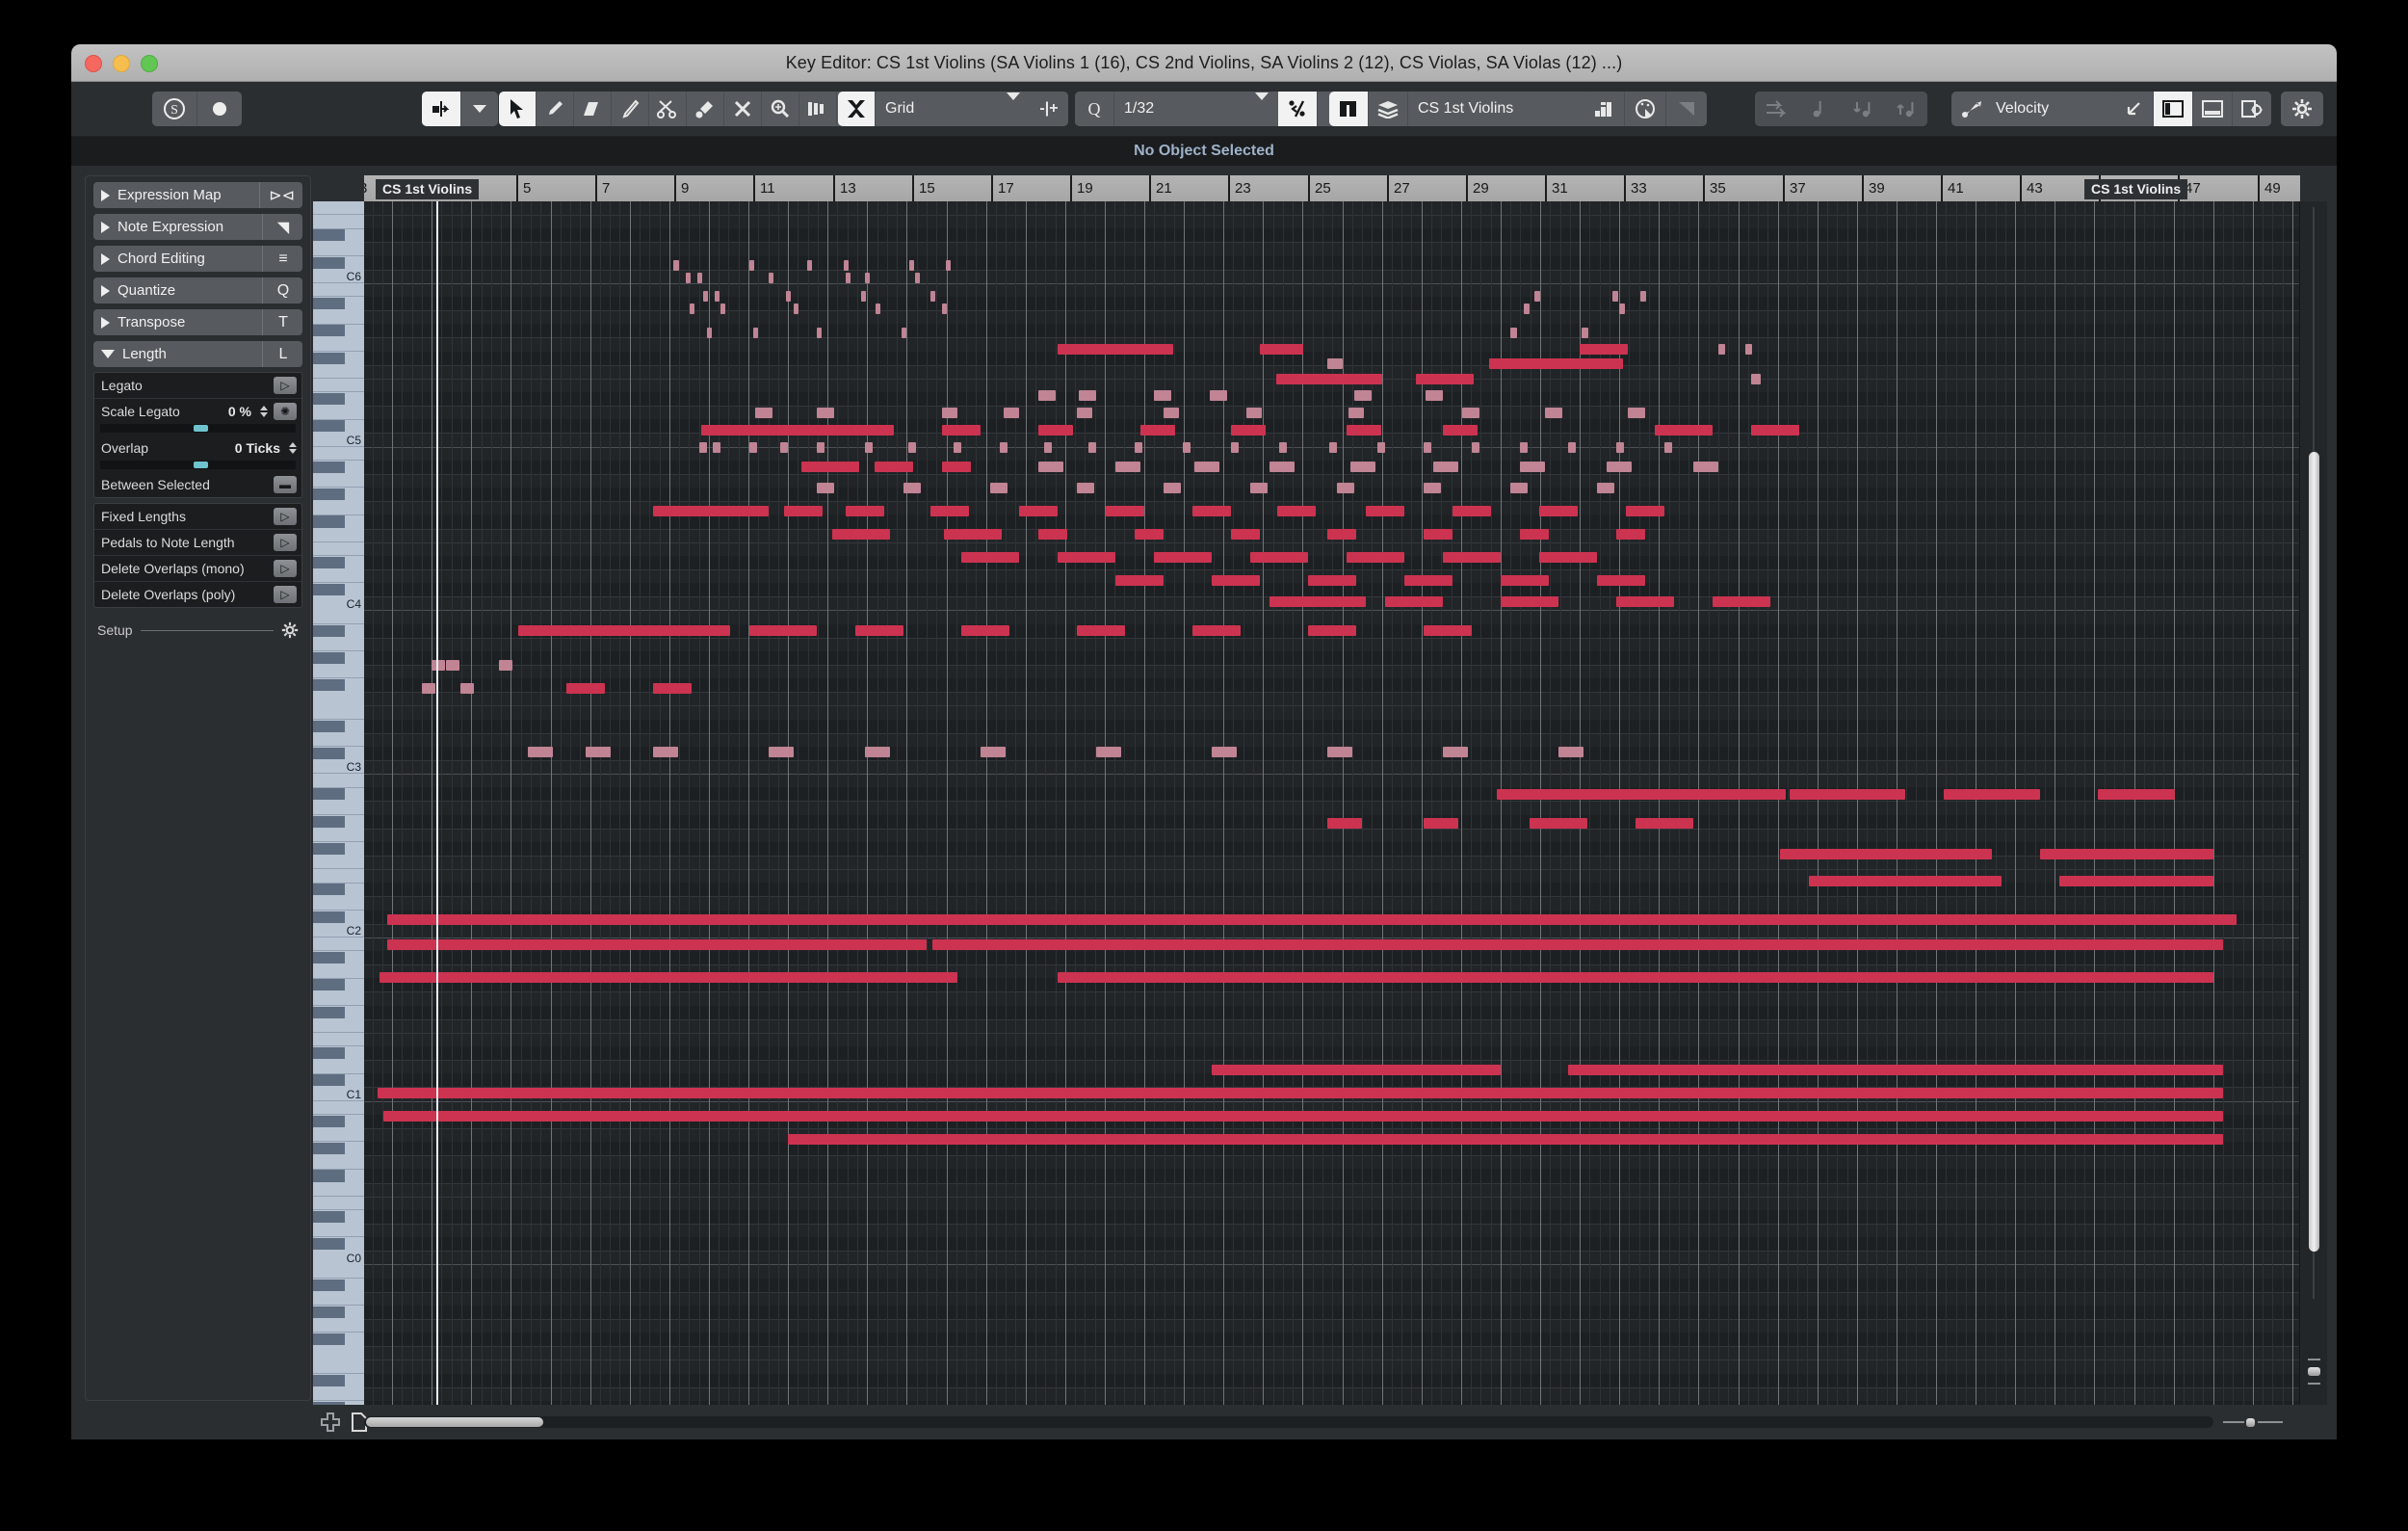 Image resolution: width=2408 pixels, height=1531 pixels. Describe the element at coordinates (454, 1422) in the screenshot. I see `horizontal-scroll-thumb` at that location.